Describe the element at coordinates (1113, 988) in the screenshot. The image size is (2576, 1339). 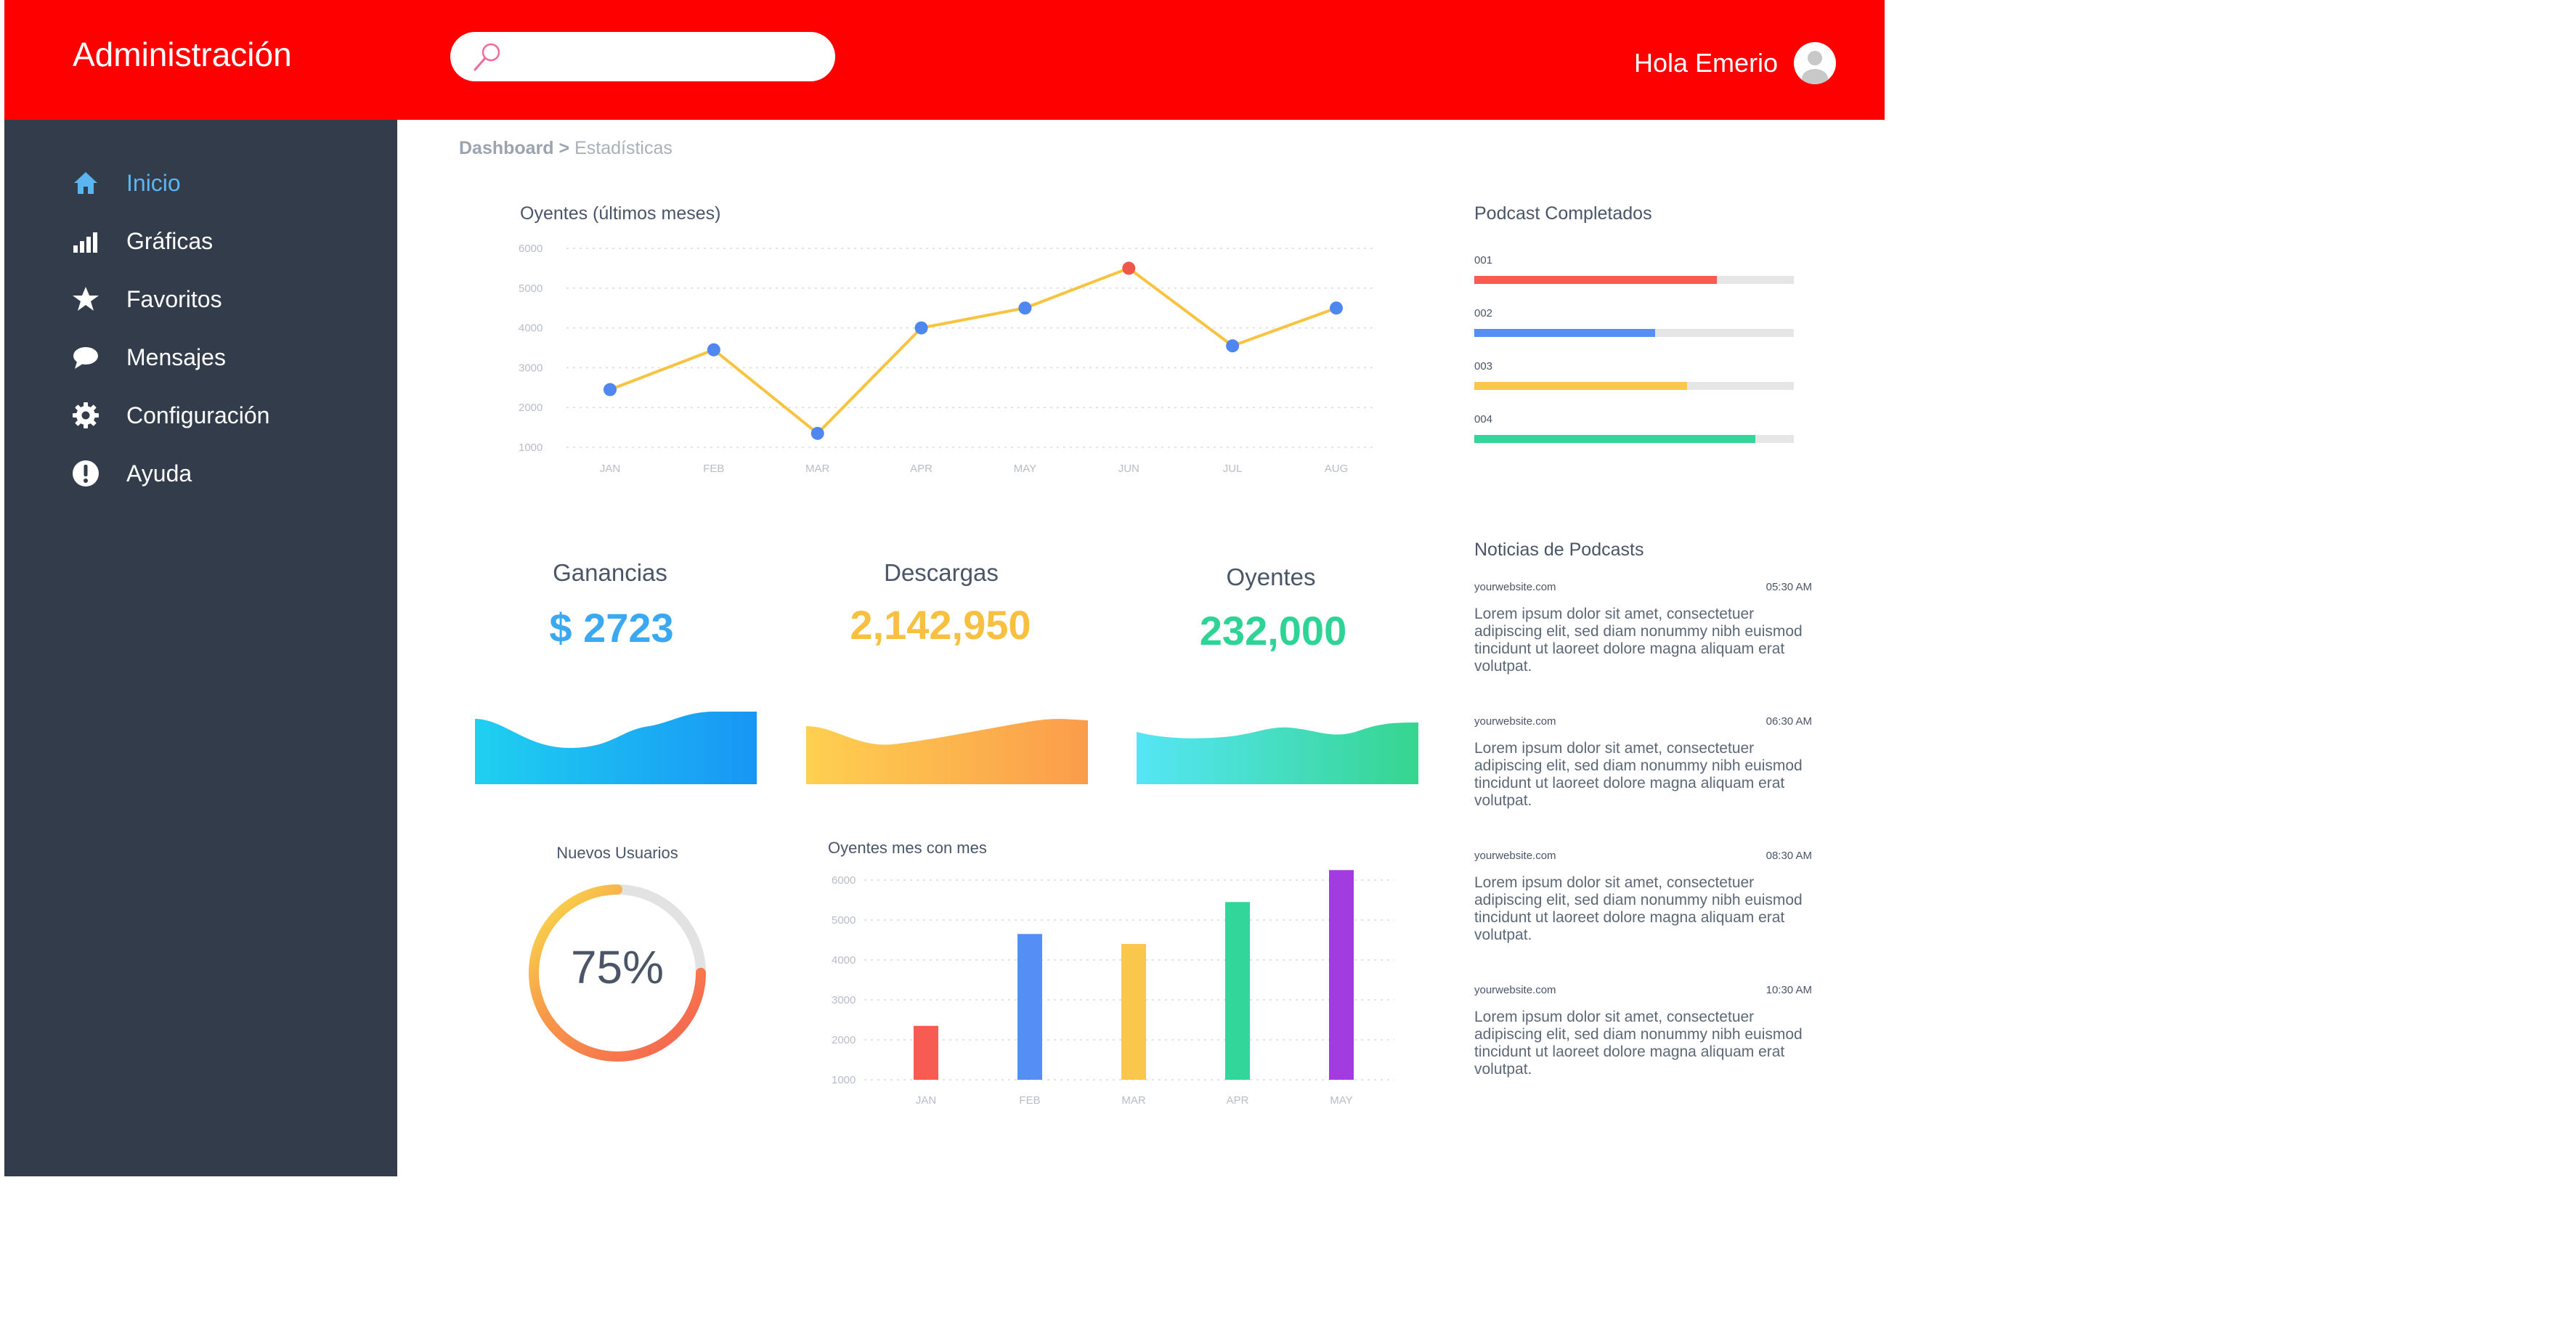
I see `bar-chart: 6000 5000 4000 3000 2000 1000 JAN FEB MAR APR MAY` at that location.